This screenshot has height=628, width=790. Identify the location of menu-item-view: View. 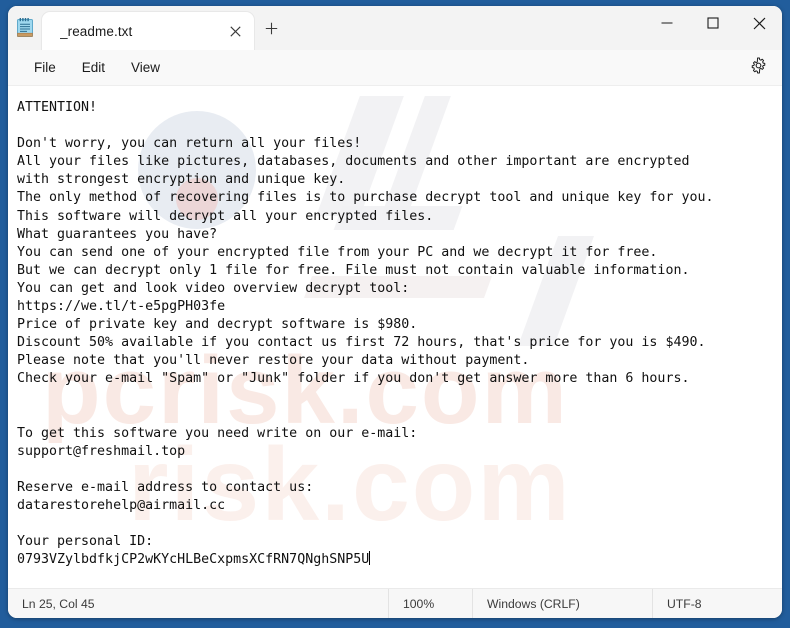
(145, 67).